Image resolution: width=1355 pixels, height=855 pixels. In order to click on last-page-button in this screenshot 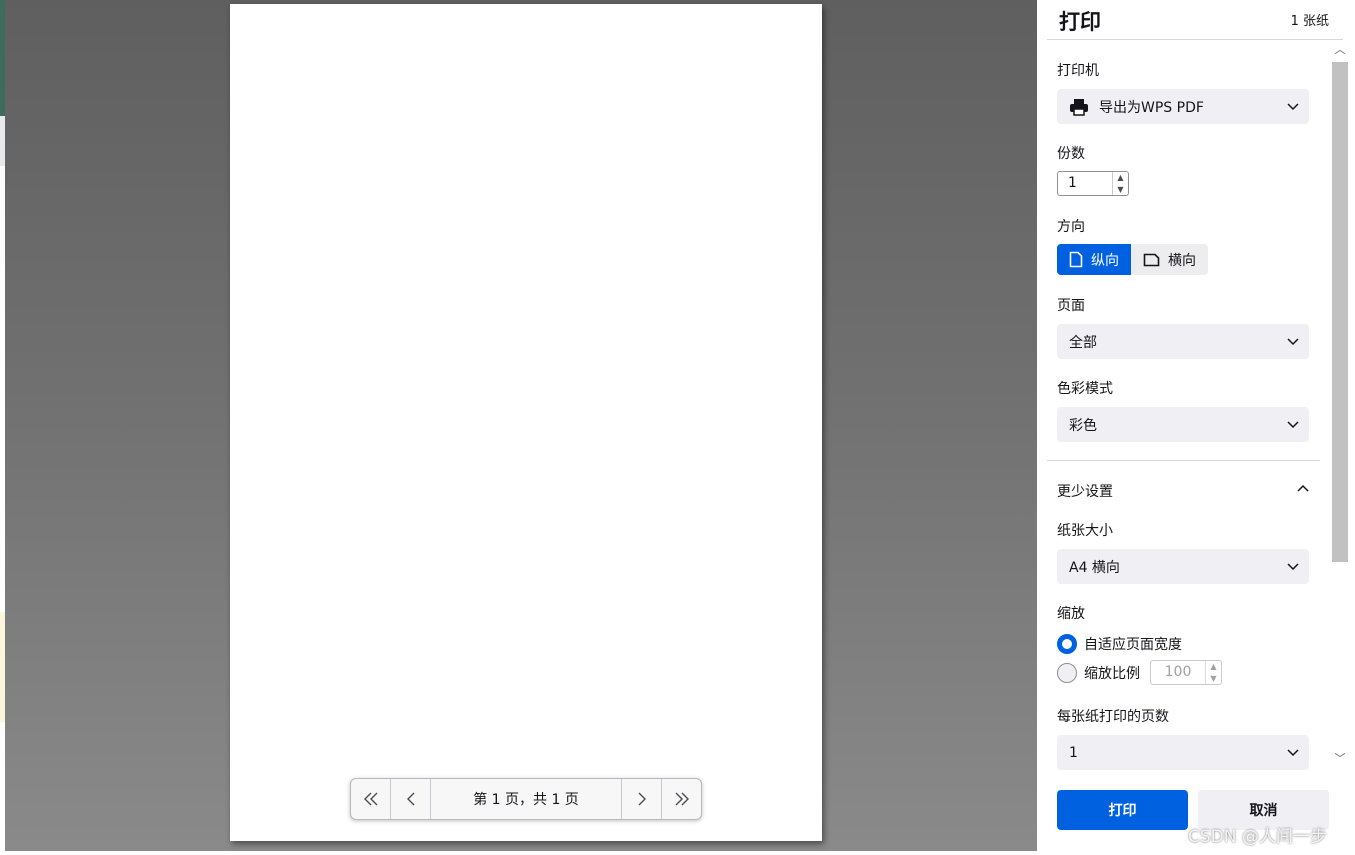, I will do `click(681, 799)`.